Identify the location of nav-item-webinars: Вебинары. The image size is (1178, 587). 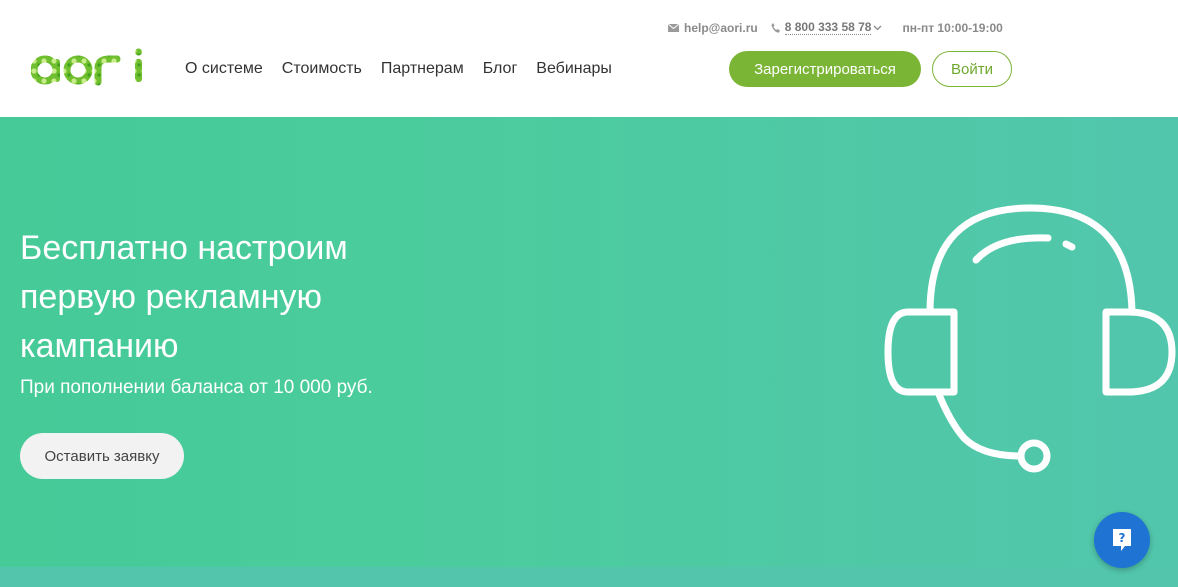
(574, 69).